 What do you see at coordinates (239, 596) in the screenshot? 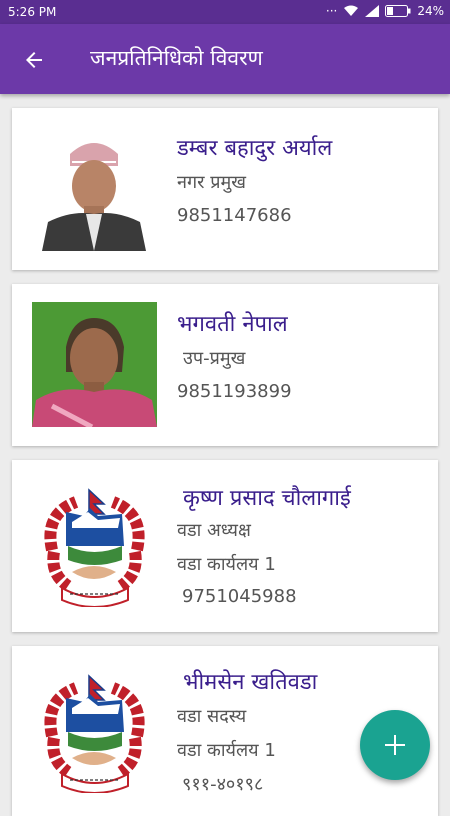
I see `representative-phone: 9751045988` at bounding box center [239, 596].